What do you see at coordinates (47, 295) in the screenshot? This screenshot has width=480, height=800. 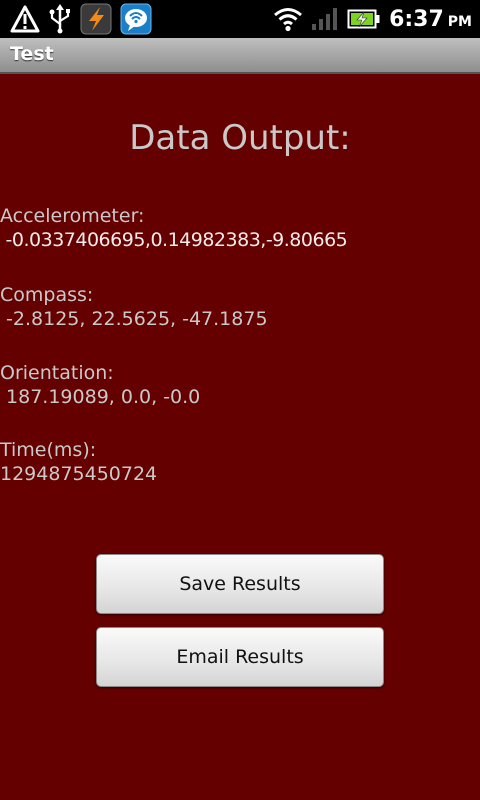 I see `compass-label: Compass:` at bounding box center [47, 295].